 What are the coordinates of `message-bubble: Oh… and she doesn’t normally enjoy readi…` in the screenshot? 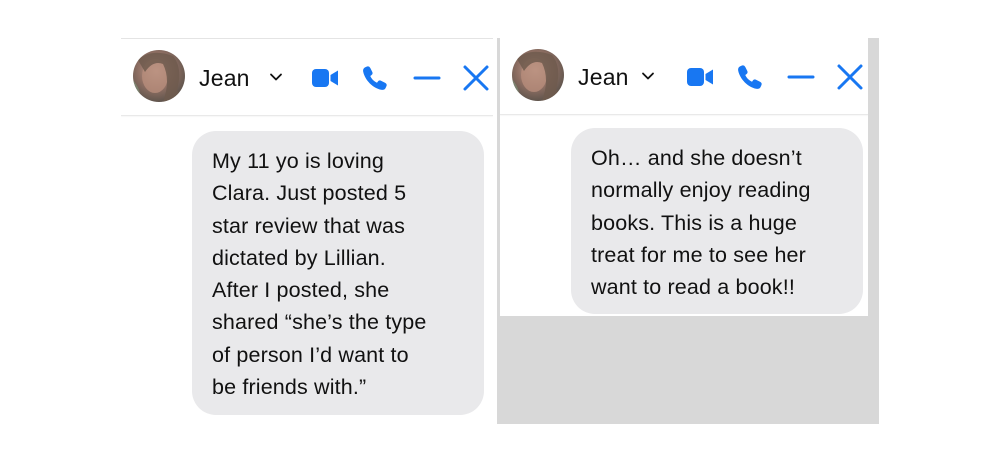 It's located at (717, 221).